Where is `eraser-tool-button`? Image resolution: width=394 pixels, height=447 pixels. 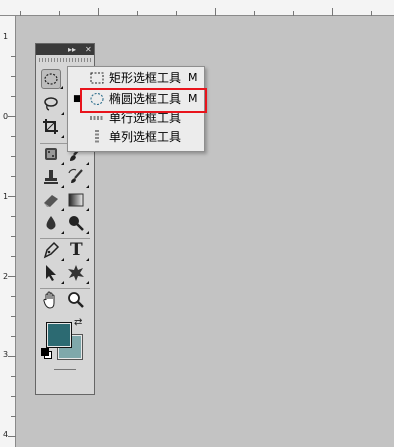
eraser-tool-button is located at coordinates (52, 200).